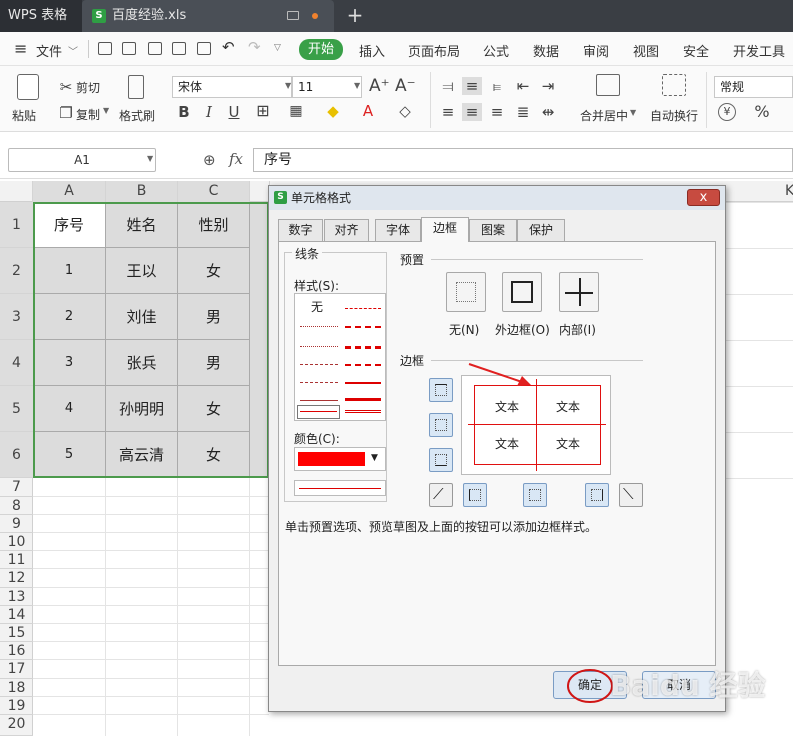  Describe the element at coordinates (300, 230) in the screenshot. I see `tab-number: 数字` at that location.